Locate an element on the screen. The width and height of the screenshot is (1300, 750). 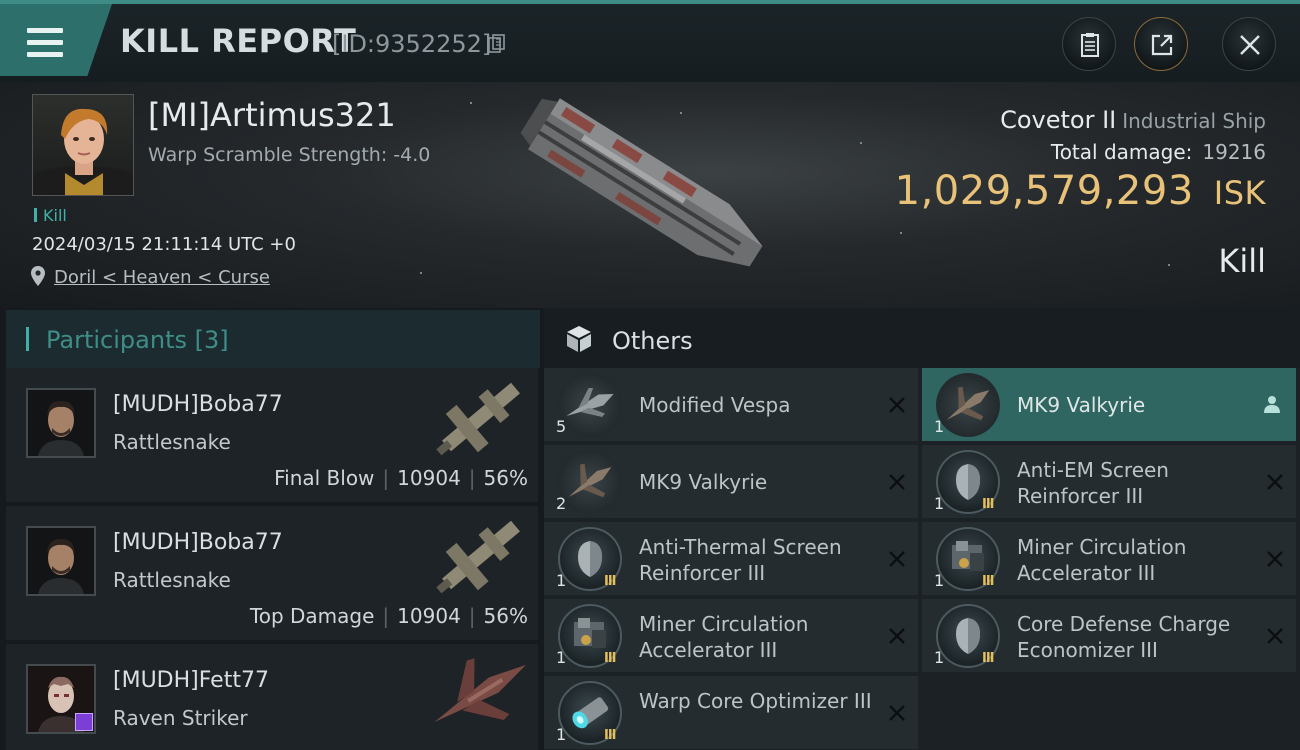
total-damage: Total damage: 19216 is located at coordinates (1158, 152).